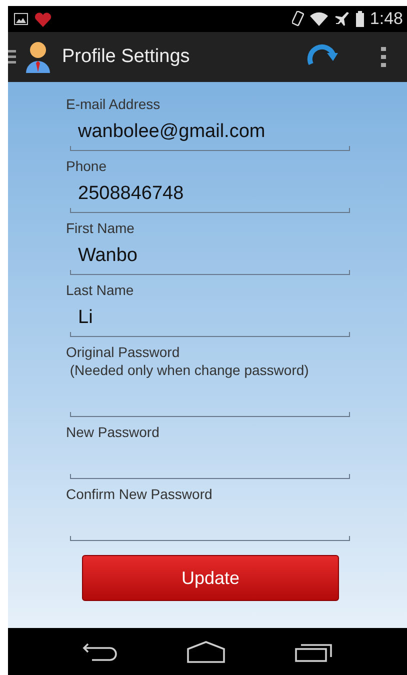  What do you see at coordinates (126, 57) in the screenshot?
I see `screen-title: Profile Settings` at bounding box center [126, 57].